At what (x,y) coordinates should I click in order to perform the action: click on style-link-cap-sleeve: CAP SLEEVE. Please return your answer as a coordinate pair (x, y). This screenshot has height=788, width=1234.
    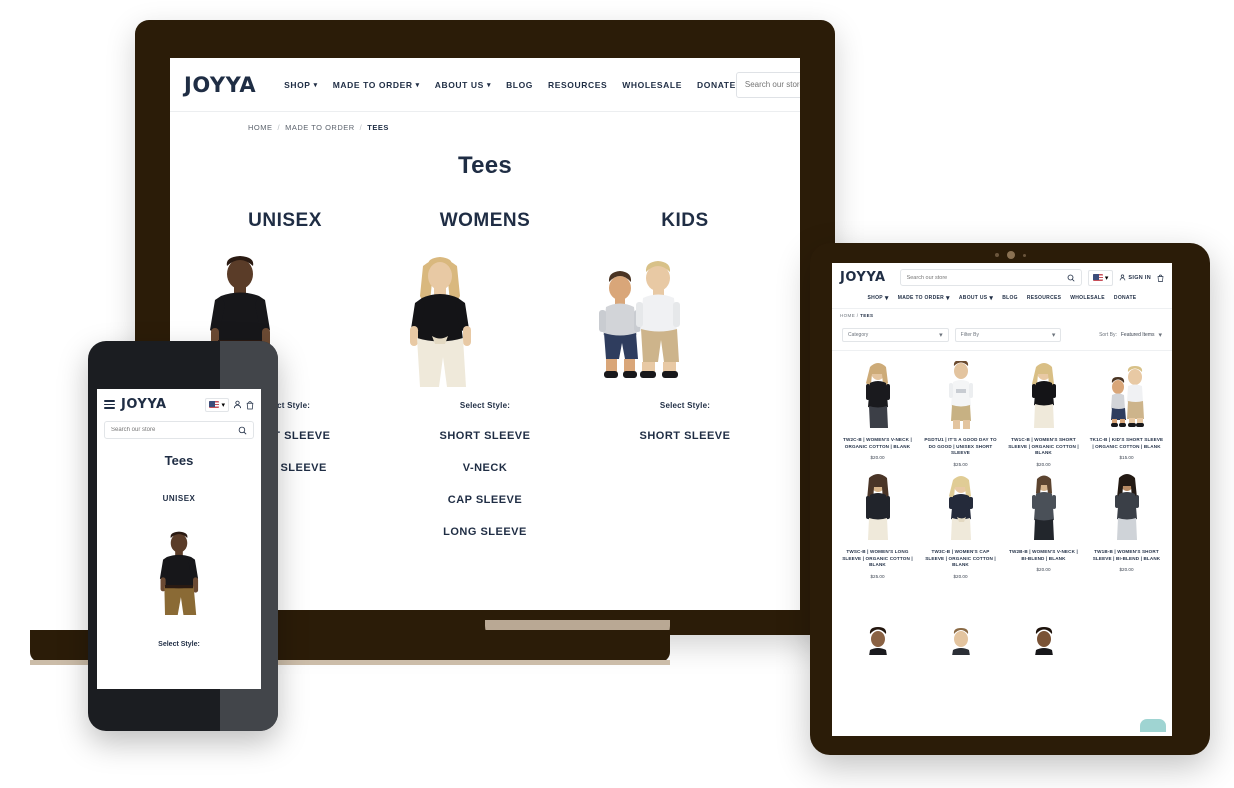
    Looking at the image, I should click on (485, 500).